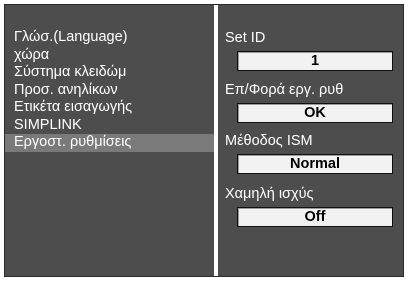 Image resolution: width=408 pixels, height=281 pixels. What do you see at coordinates (315, 61) in the screenshot?
I see `set-id-value-box: 1` at bounding box center [315, 61].